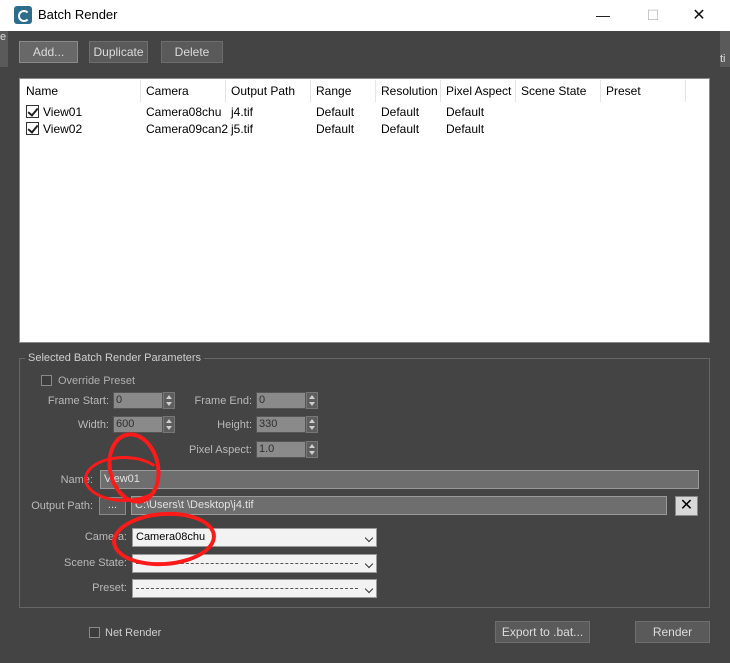  Describe the element at coordinates (399, 505) in the screenshot. I see `output-path-input: C:\Users\t \Desktop\j4.tif` at that location.